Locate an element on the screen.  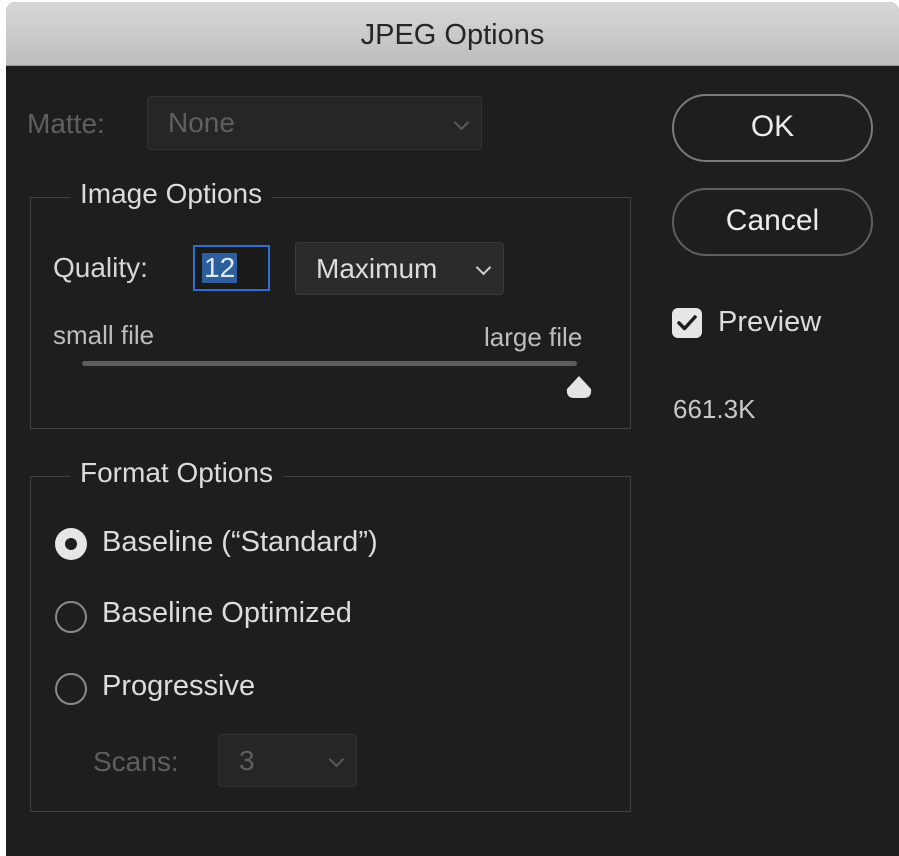
quality-preset-select: Maximum is located at coordinates (399, 268).